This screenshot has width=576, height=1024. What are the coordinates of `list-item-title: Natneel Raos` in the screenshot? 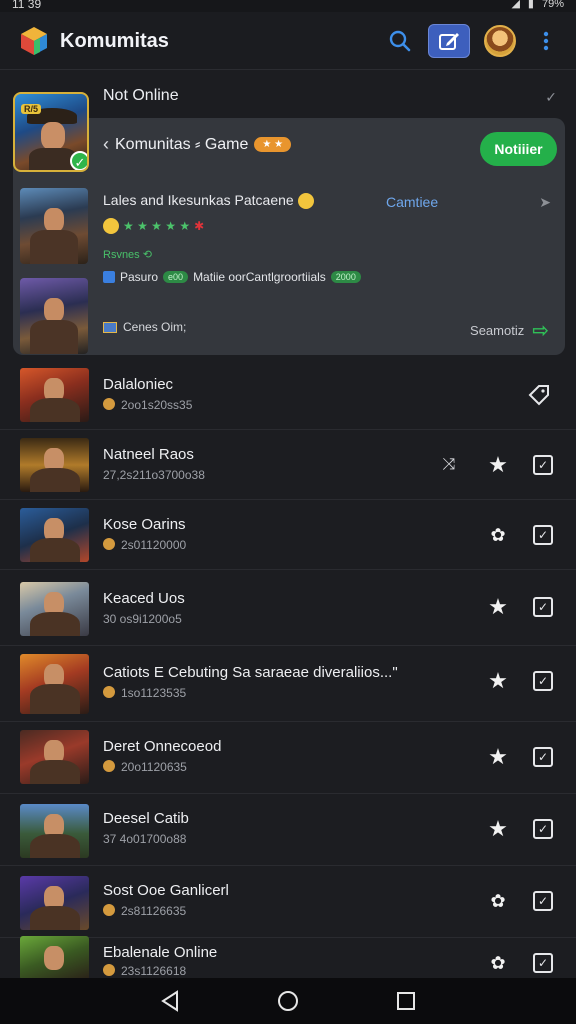 It's located at (148, 454).